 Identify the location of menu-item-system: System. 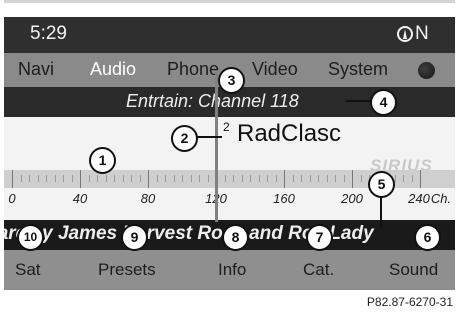
(358, 69).